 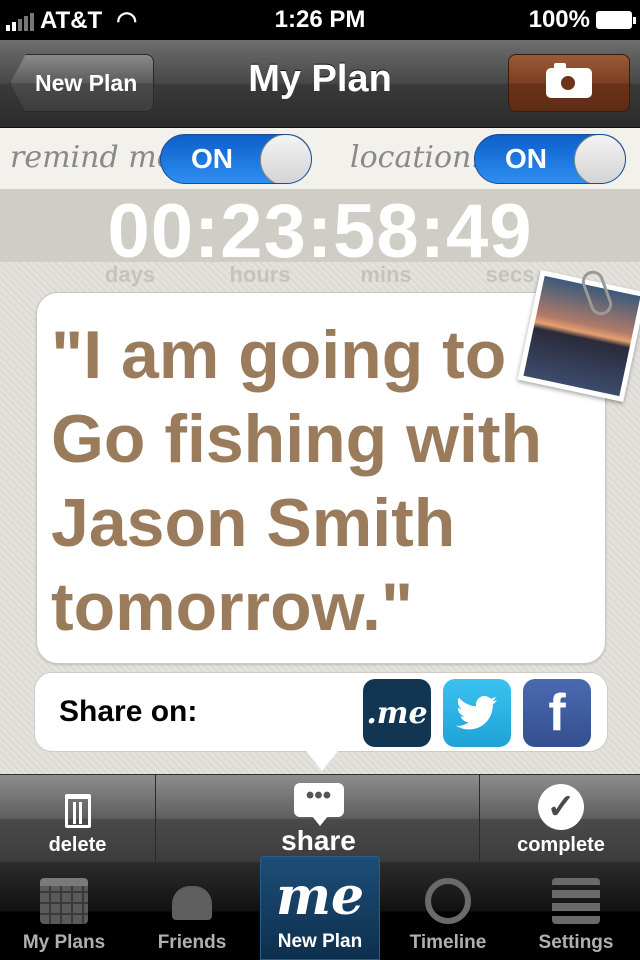 What do you see at coordinates (416, 157) in the screenshot?
I see `location-label: location:` at bounding box center [416, 157].